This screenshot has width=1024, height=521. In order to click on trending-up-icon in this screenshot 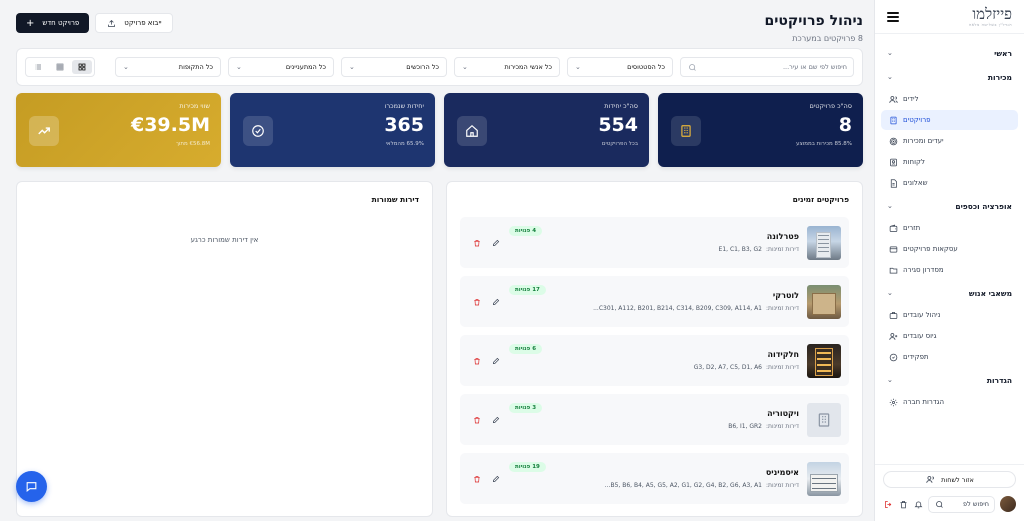, I will do `click(44, 131)`.